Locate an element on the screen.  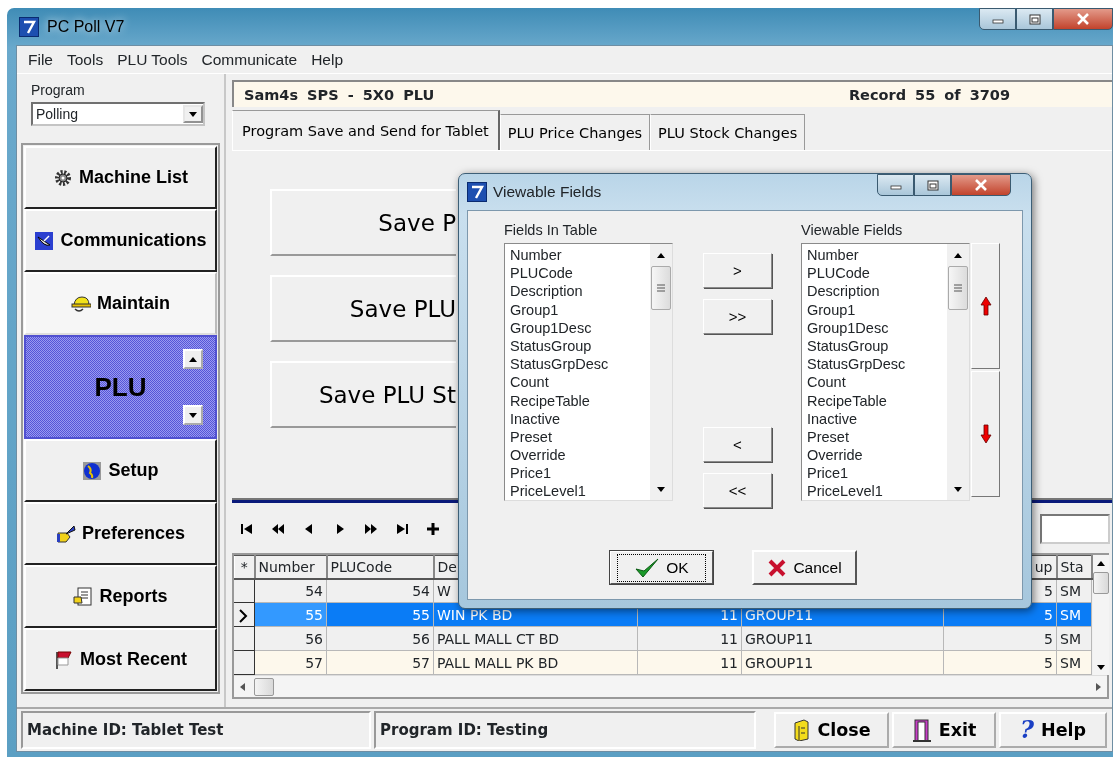
action-button: Save PLU St is located at coordinates (363, 394).